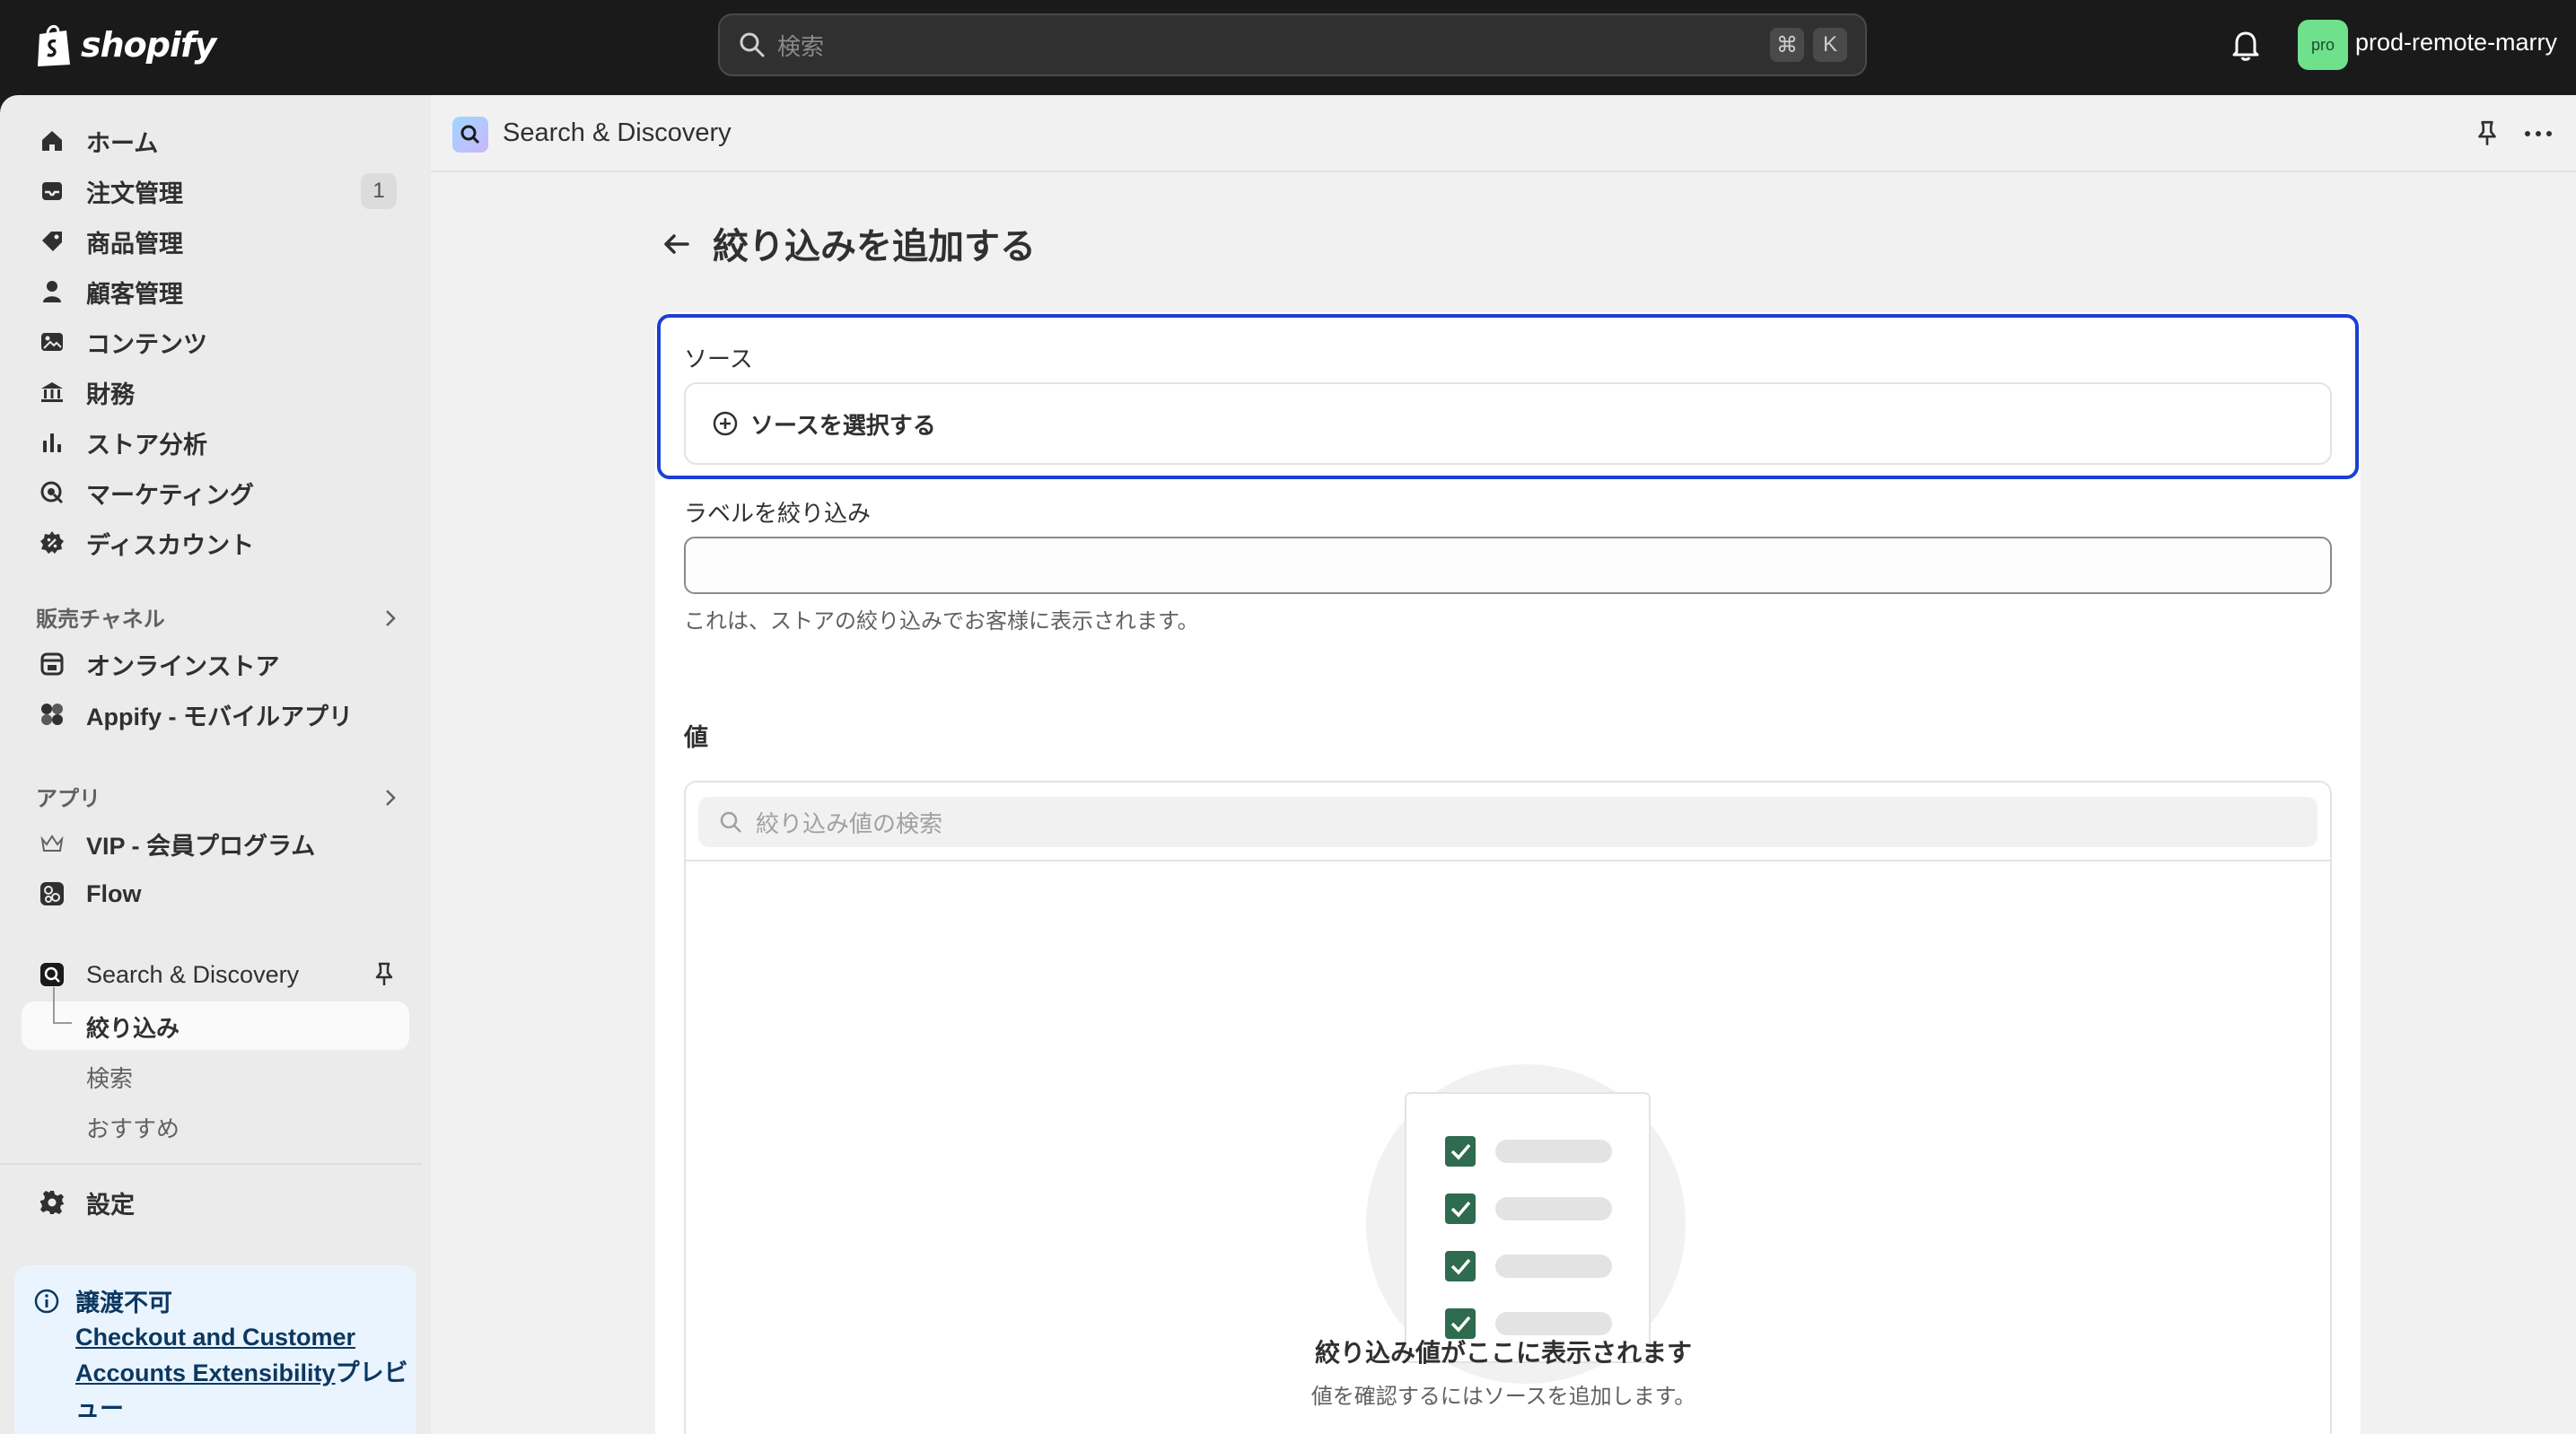 The image size is (2576, 1434). What do you see at coordinates (2456, 43) in the screenshot?
I see `store-name: prod-remote-marry` at bounding box center [2456, 43].